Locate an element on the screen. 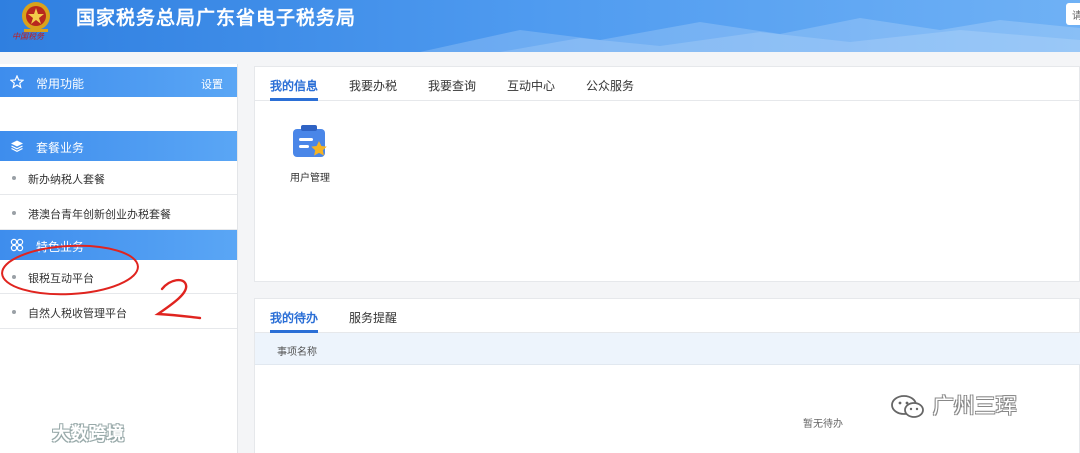 This screenshot has height=453, width=1080. grid-icon is located at coordinates (17, 245).